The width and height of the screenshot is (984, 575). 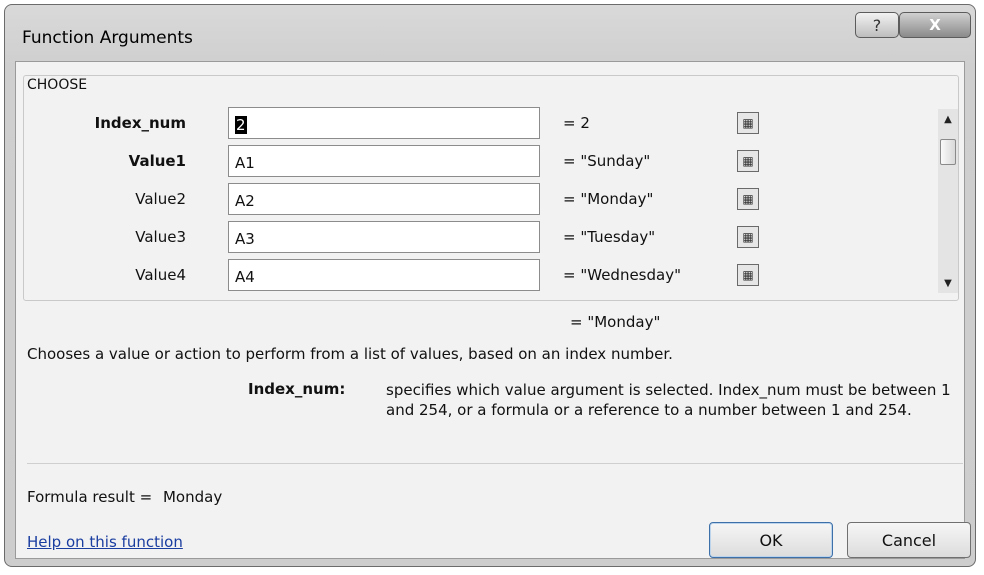 I want to click on value4-field: A4 ▦, so click(x=493, y=275).